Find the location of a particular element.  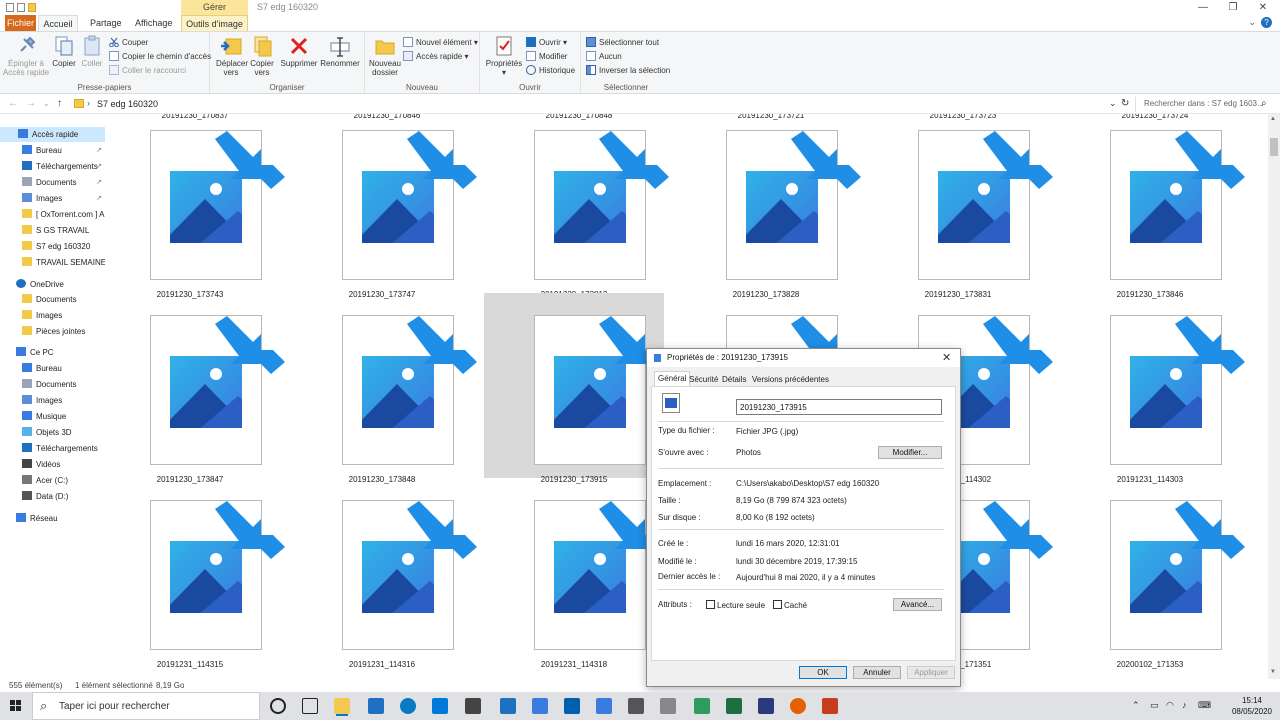

tab-security: Sécurité is located at coordinates (703, 379).